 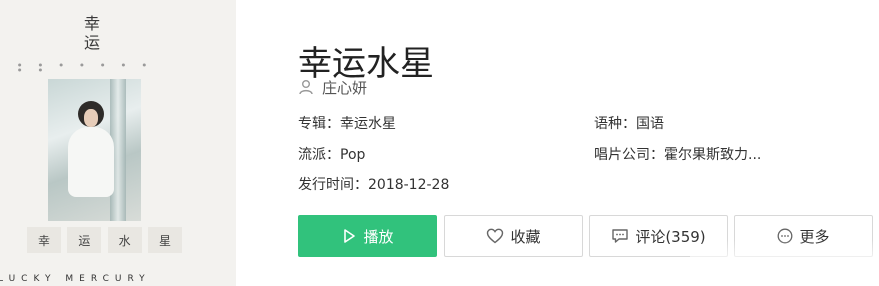 I want to click on cover-title-char: 星, so click(x=164, y=240).